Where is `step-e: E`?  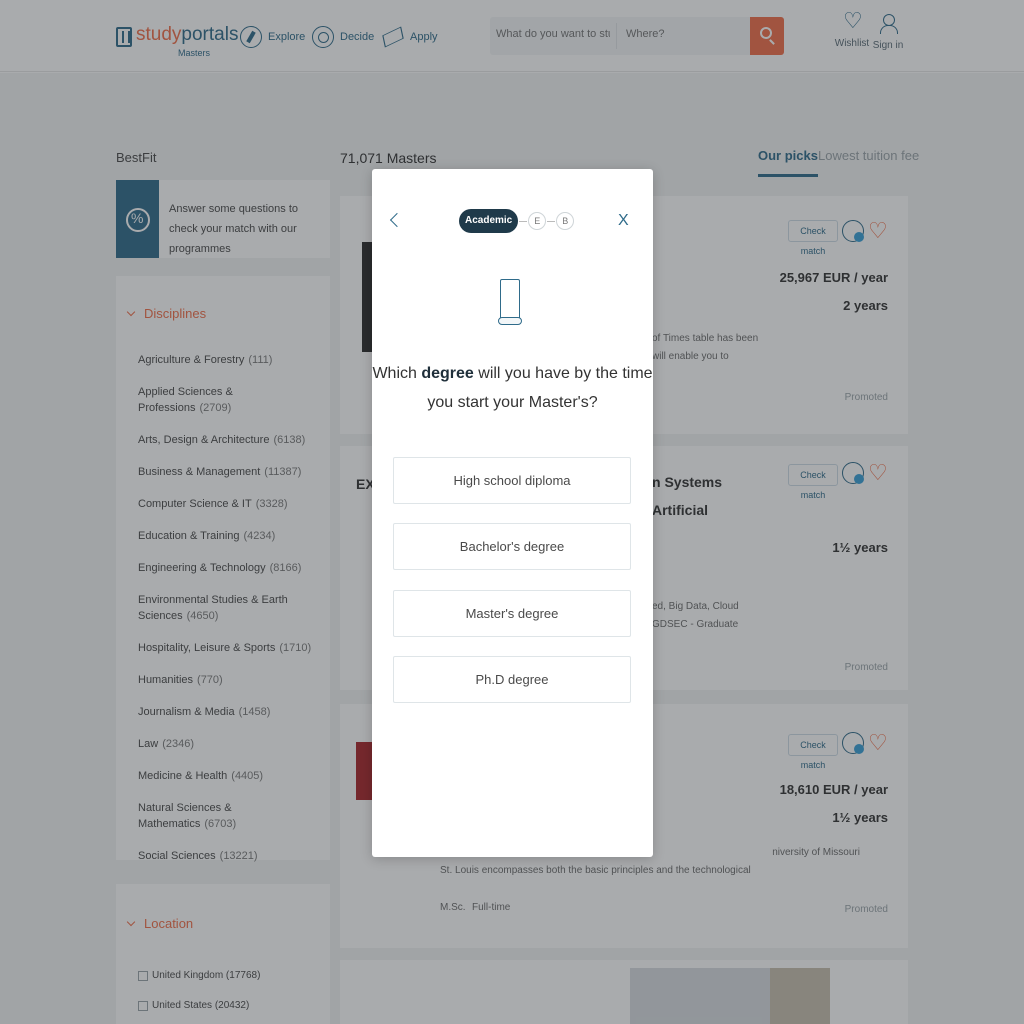
step-e: E is located at coordinates (537, 221).